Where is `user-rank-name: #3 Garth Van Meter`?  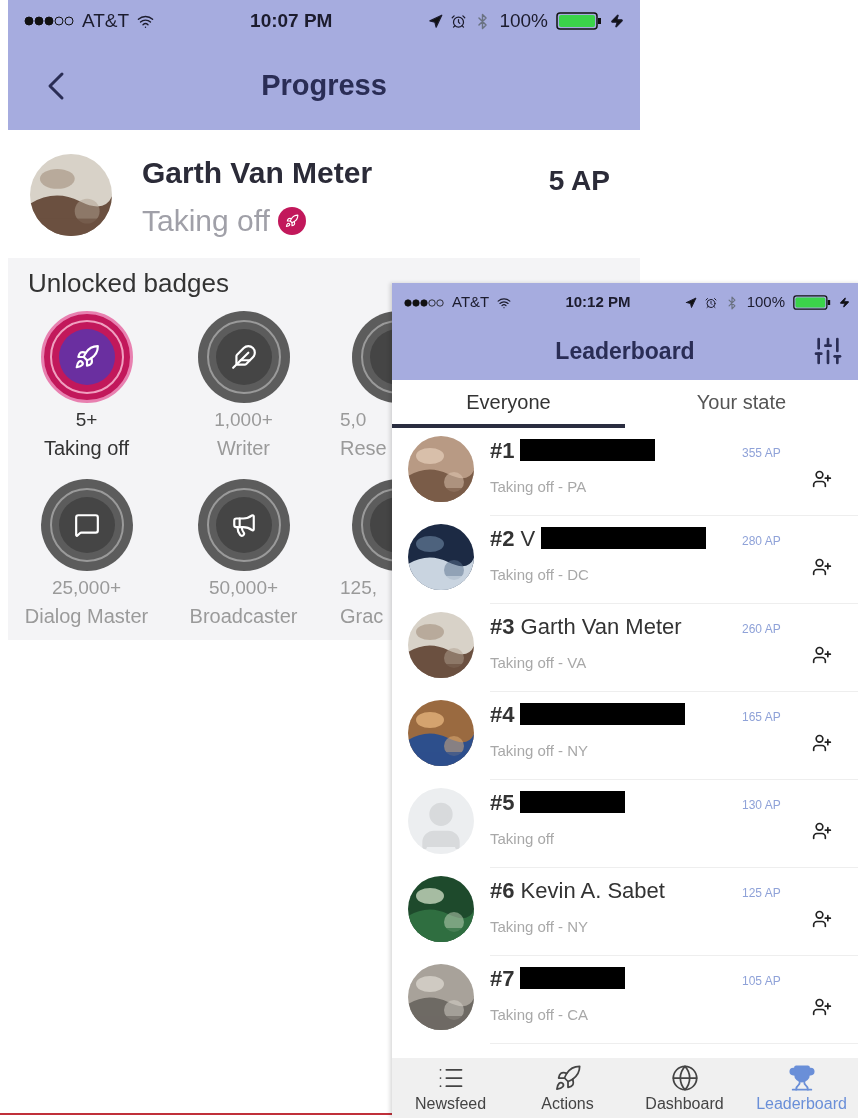
user-rank-name: #3 Garth Van Meter is located at coordinates (586, 626).